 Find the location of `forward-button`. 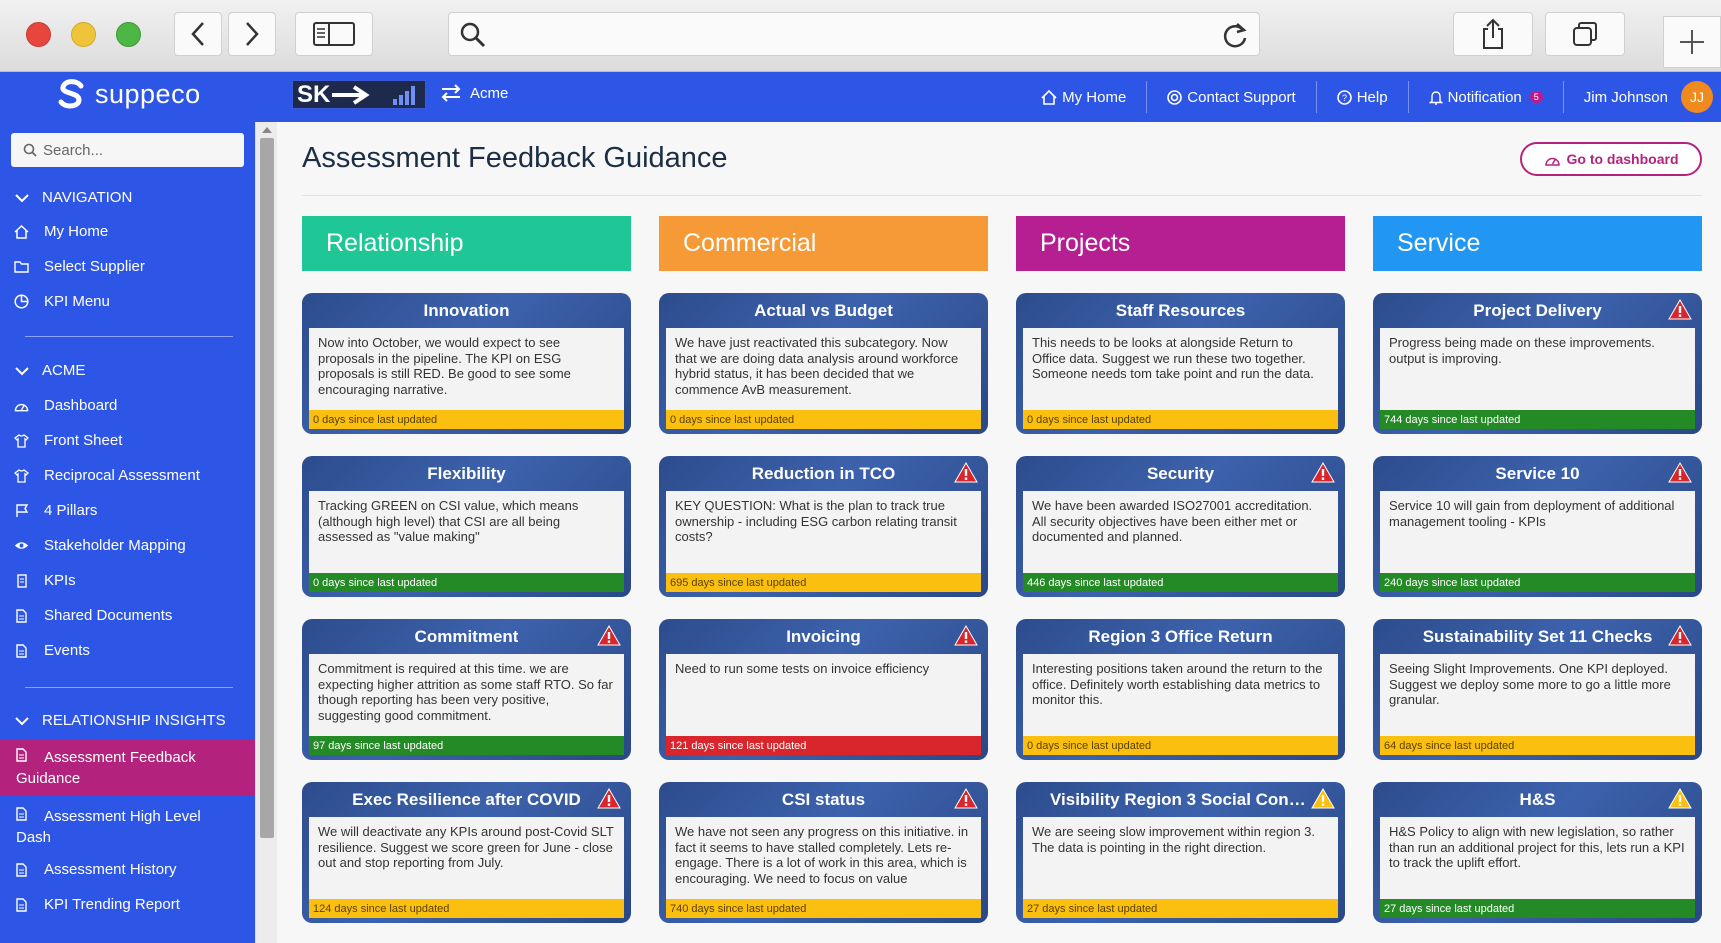

forward-button is located at coordinates (252, 34).